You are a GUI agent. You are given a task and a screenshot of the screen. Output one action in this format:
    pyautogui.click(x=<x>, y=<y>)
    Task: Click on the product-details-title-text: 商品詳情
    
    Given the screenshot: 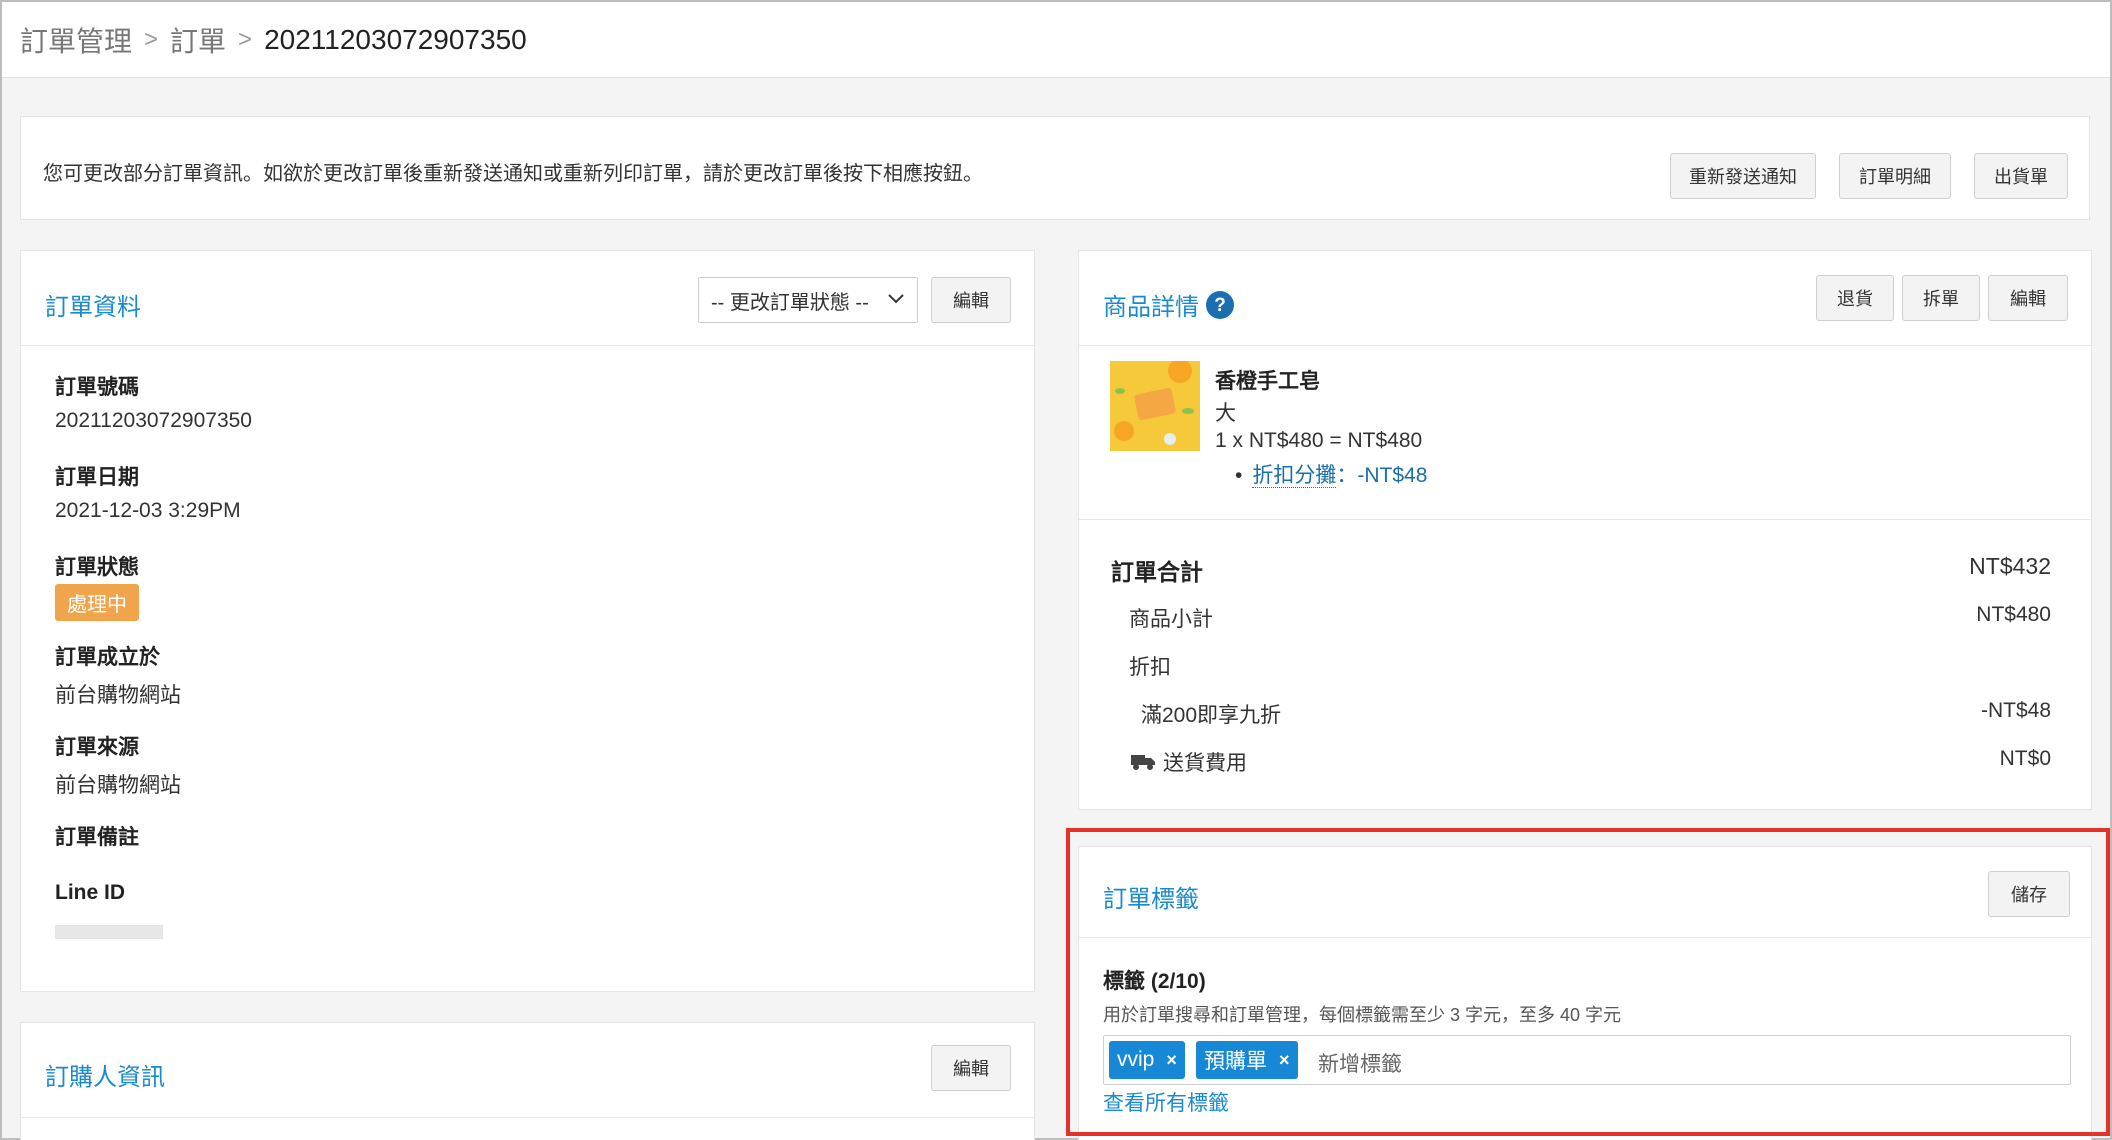 What is the action you would take?
    pyautogui.click(x=1151, y=307)
    